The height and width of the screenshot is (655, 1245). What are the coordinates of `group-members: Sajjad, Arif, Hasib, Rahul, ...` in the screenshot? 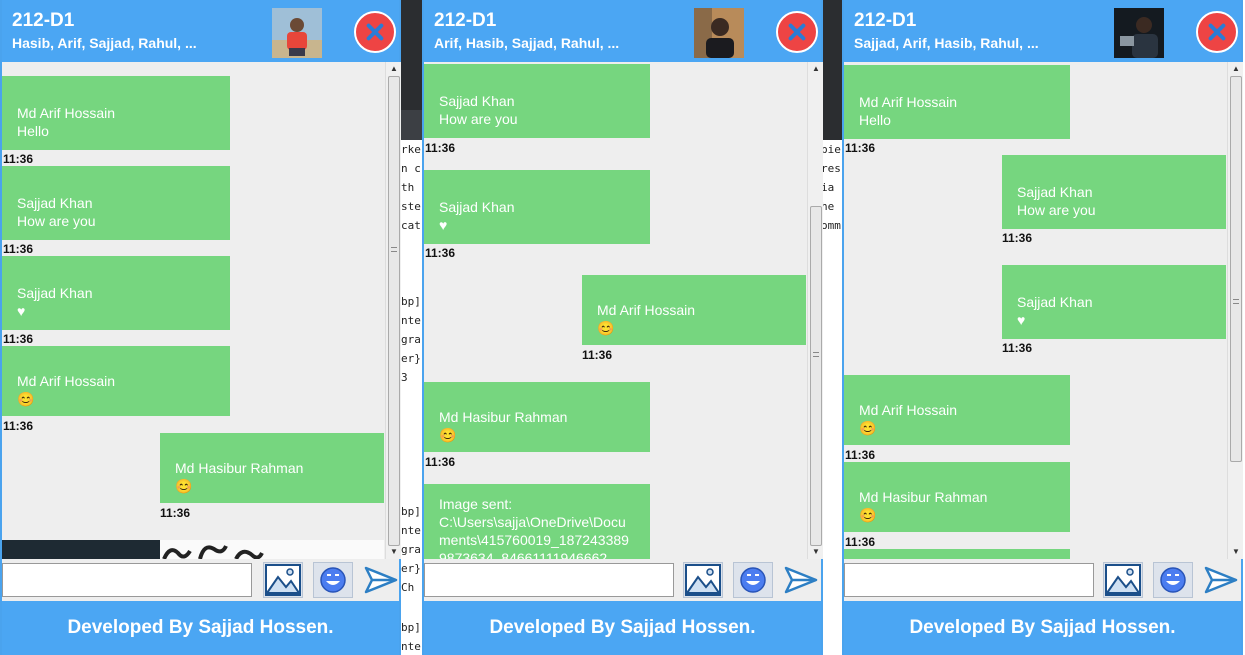 It's located at (946, 43).